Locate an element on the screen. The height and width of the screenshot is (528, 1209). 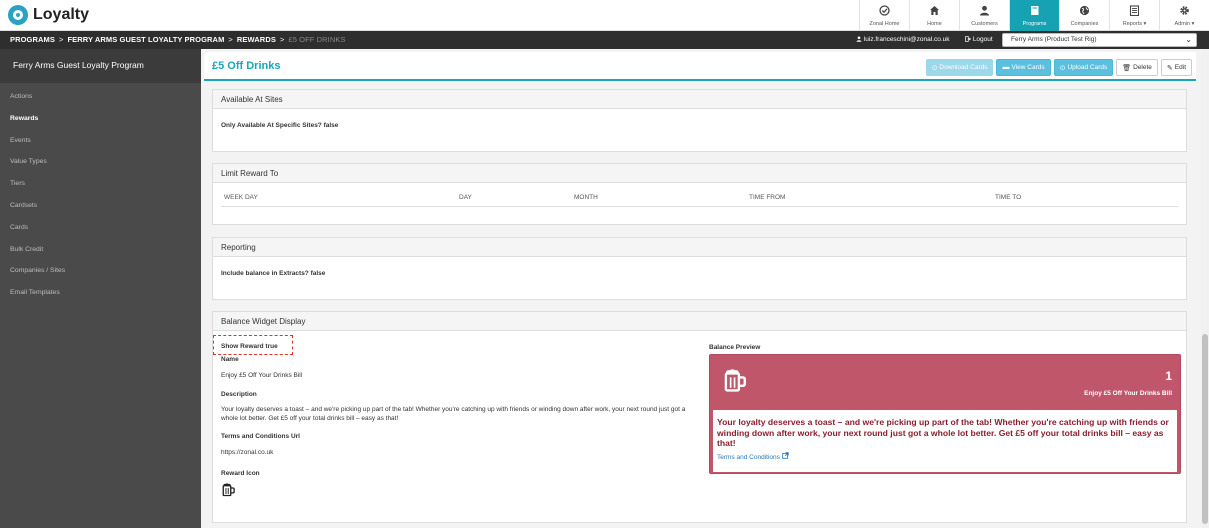
delete-button: 🗑 Delete is located at coordinates (1137, 67).